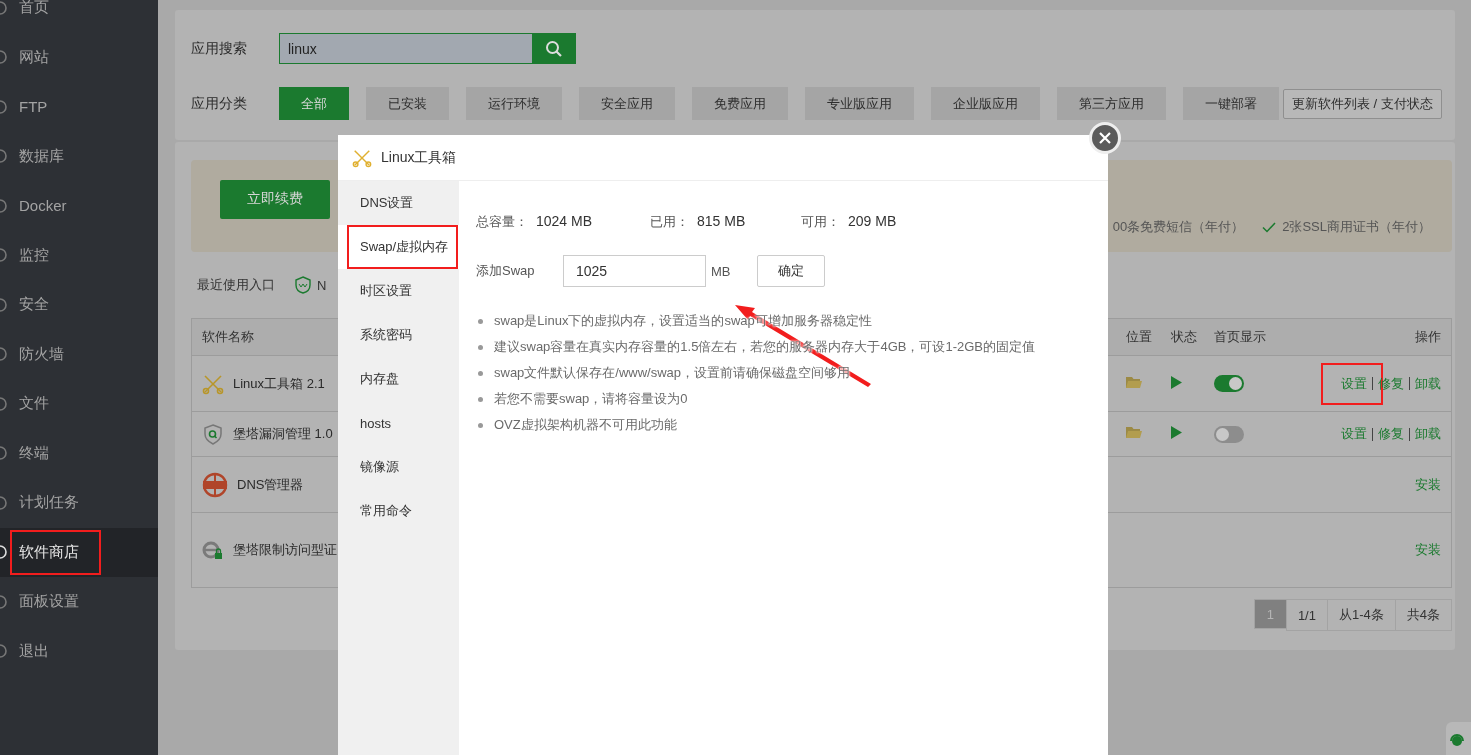  Describe the element at coordinates (79, 156) in the screenshot. I see `sidebar-item: 数据库` at that location.